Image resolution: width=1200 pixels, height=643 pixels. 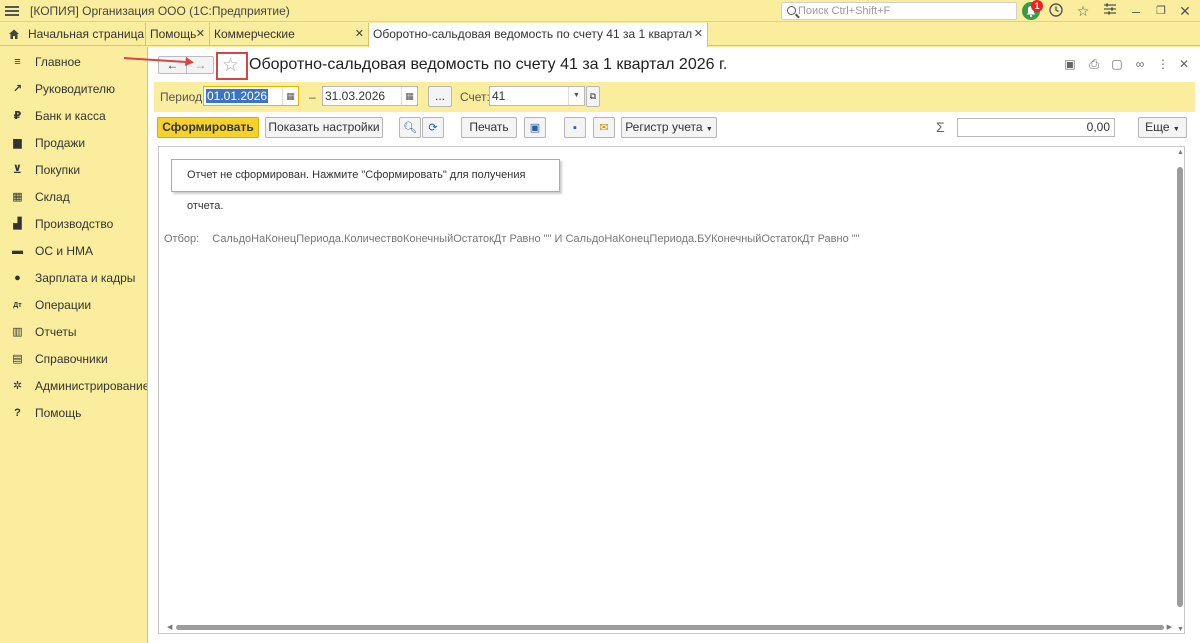 I want to click on search-settings-button: ⟳, so click(x=433, y=127).